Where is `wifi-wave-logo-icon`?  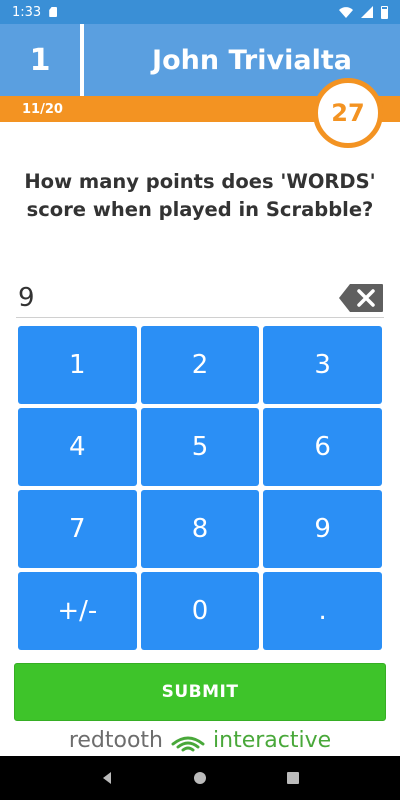 wifi-wave-logo-icon is located at coordinates (188, 744).